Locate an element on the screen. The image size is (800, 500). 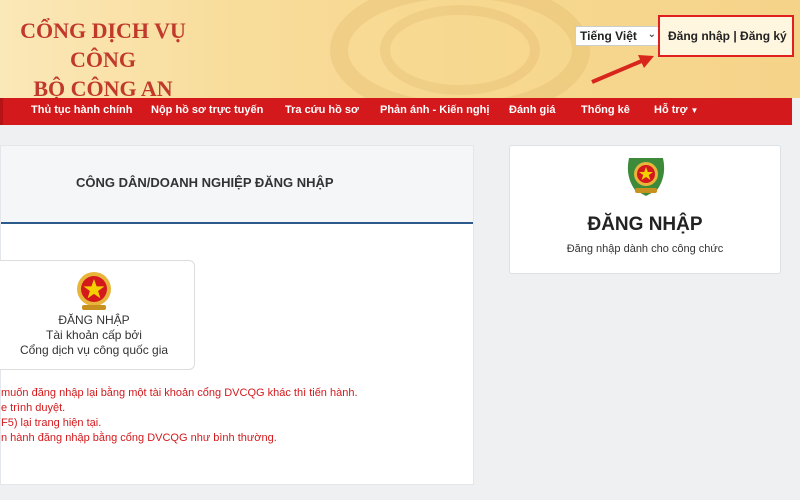
nav-item-tra-cuu: Tra cứu hồ sơ is located at coordinates (322, 110).